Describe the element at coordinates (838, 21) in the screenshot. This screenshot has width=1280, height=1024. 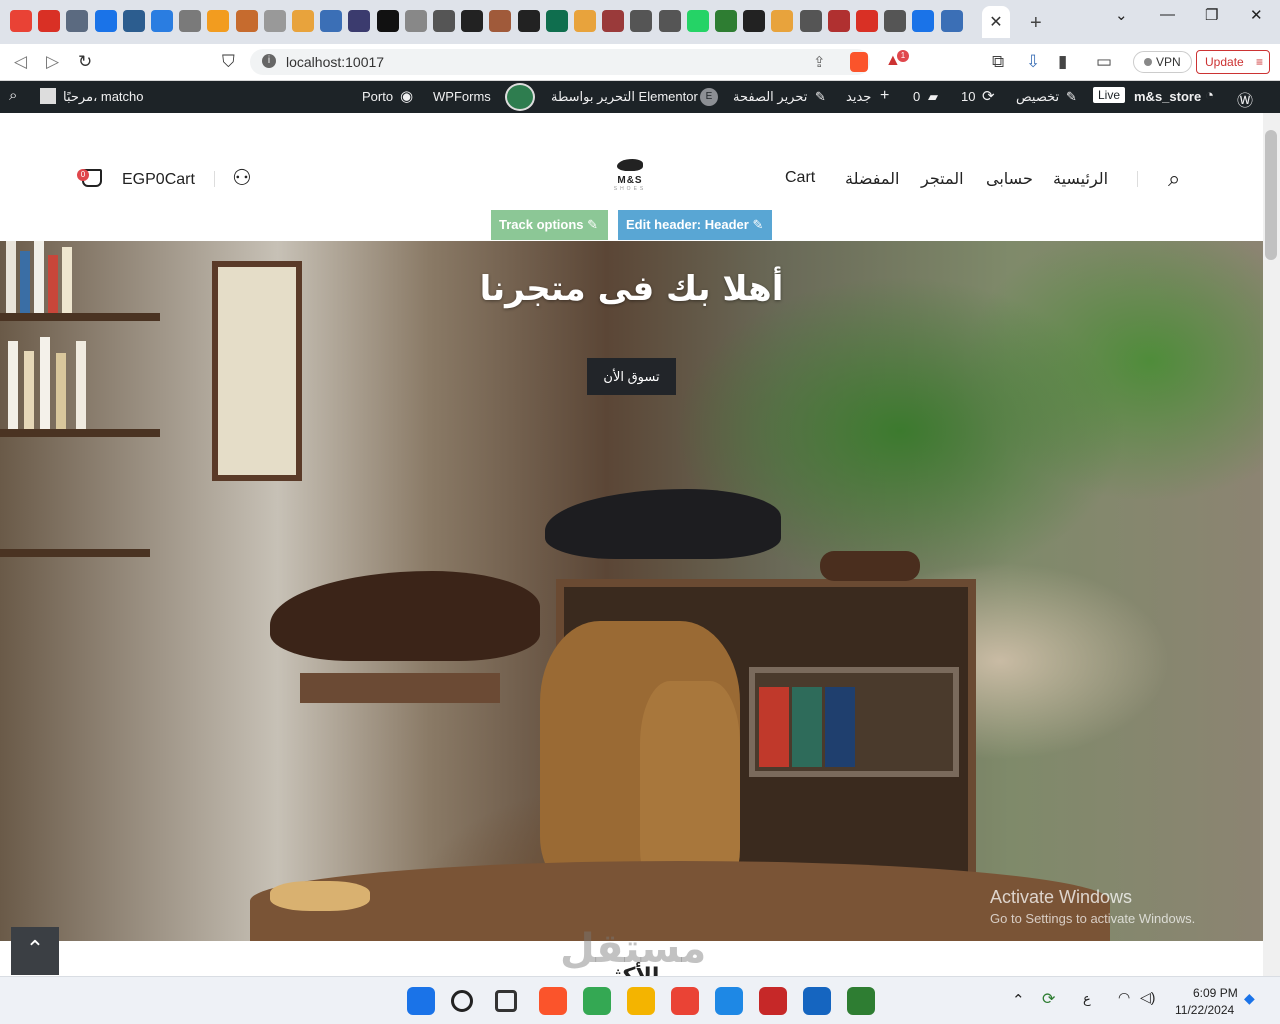
I see `badge-icon` at that location.